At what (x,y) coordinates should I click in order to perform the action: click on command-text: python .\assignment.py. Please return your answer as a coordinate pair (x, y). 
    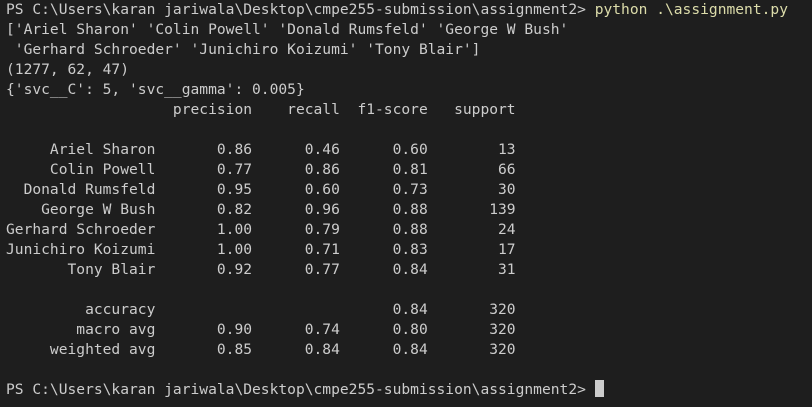
    Looking at the image, I should click on (691, 9).